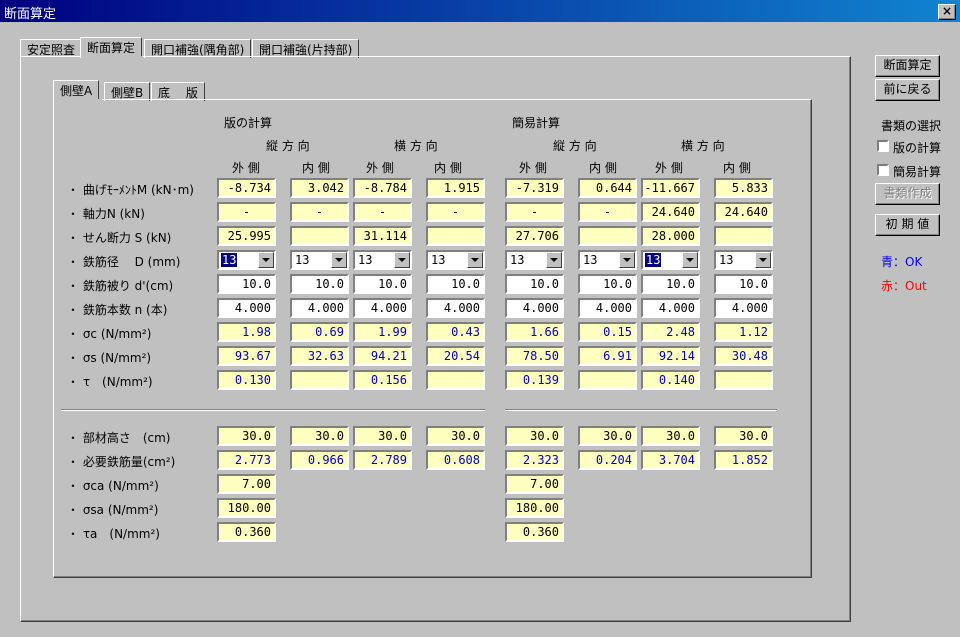  Describe the element at coordinates (534, 260) in the screenshot. I see `cell-r3-c4: 13` at that location.